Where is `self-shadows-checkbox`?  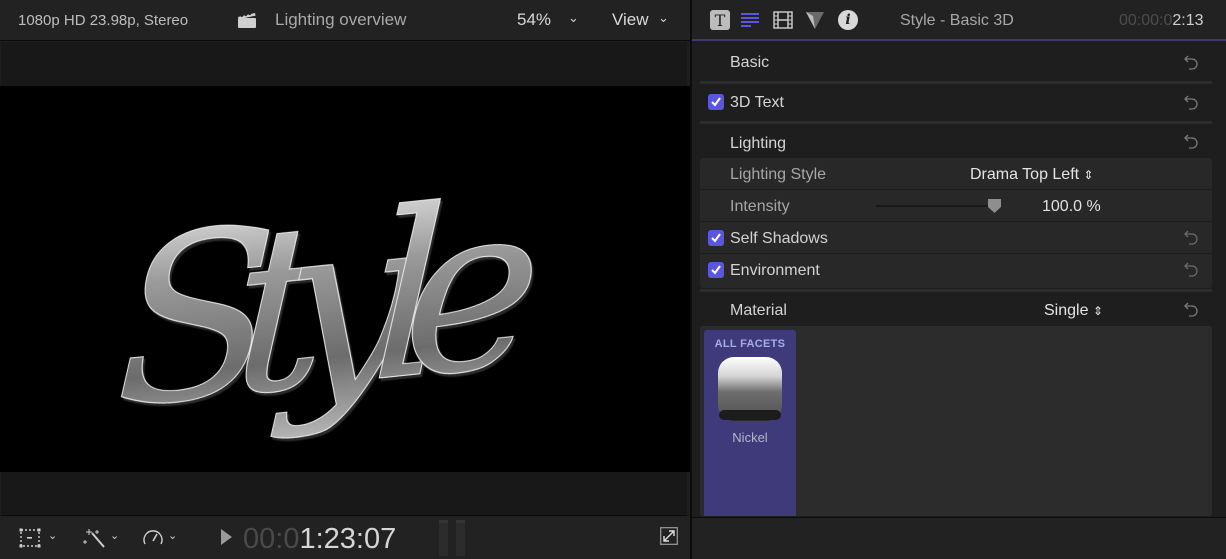 self-shadows-checkbox is located at coordinates (716, 238).